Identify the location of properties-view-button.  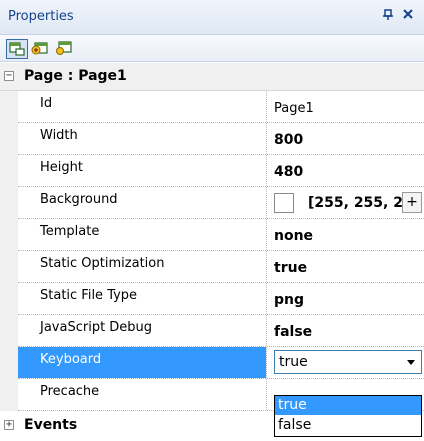
(65, 49).